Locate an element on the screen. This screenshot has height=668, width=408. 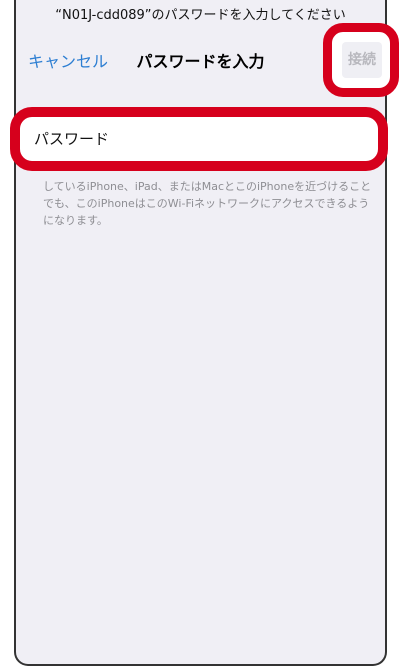
password-input: パスワード is located at coordinates (202, 139).